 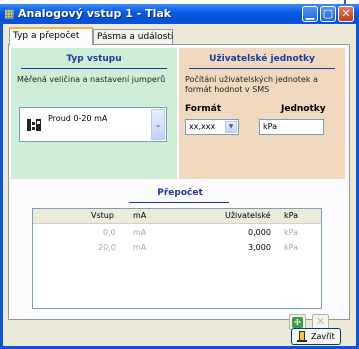 What do you see at coordinates (180, 193) in the screenshot?
I see `conversion-title: Přepočet` at bounding box center [180, 193].